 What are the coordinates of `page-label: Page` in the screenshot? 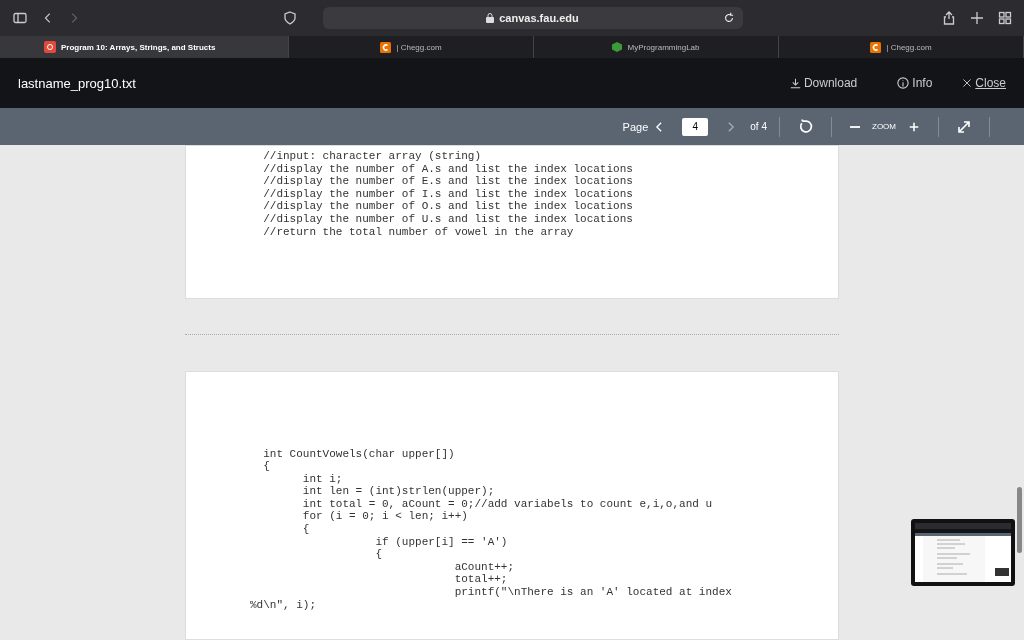 It's located at (635, 126).